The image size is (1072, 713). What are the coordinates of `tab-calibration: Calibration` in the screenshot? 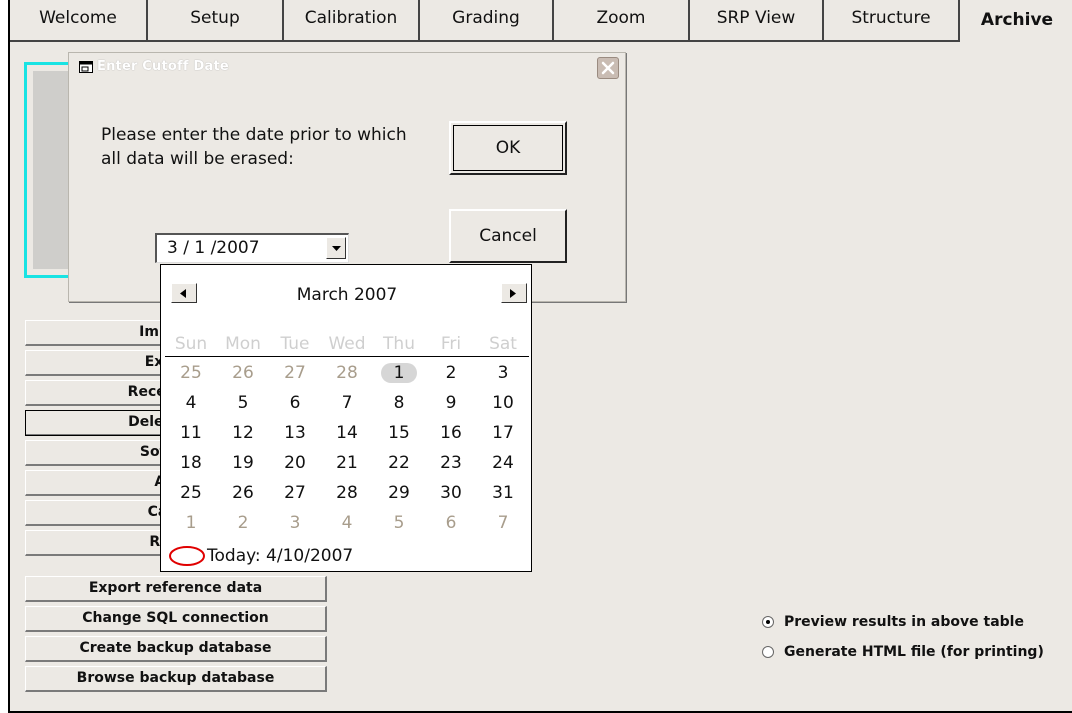 It's located at (352, 21).